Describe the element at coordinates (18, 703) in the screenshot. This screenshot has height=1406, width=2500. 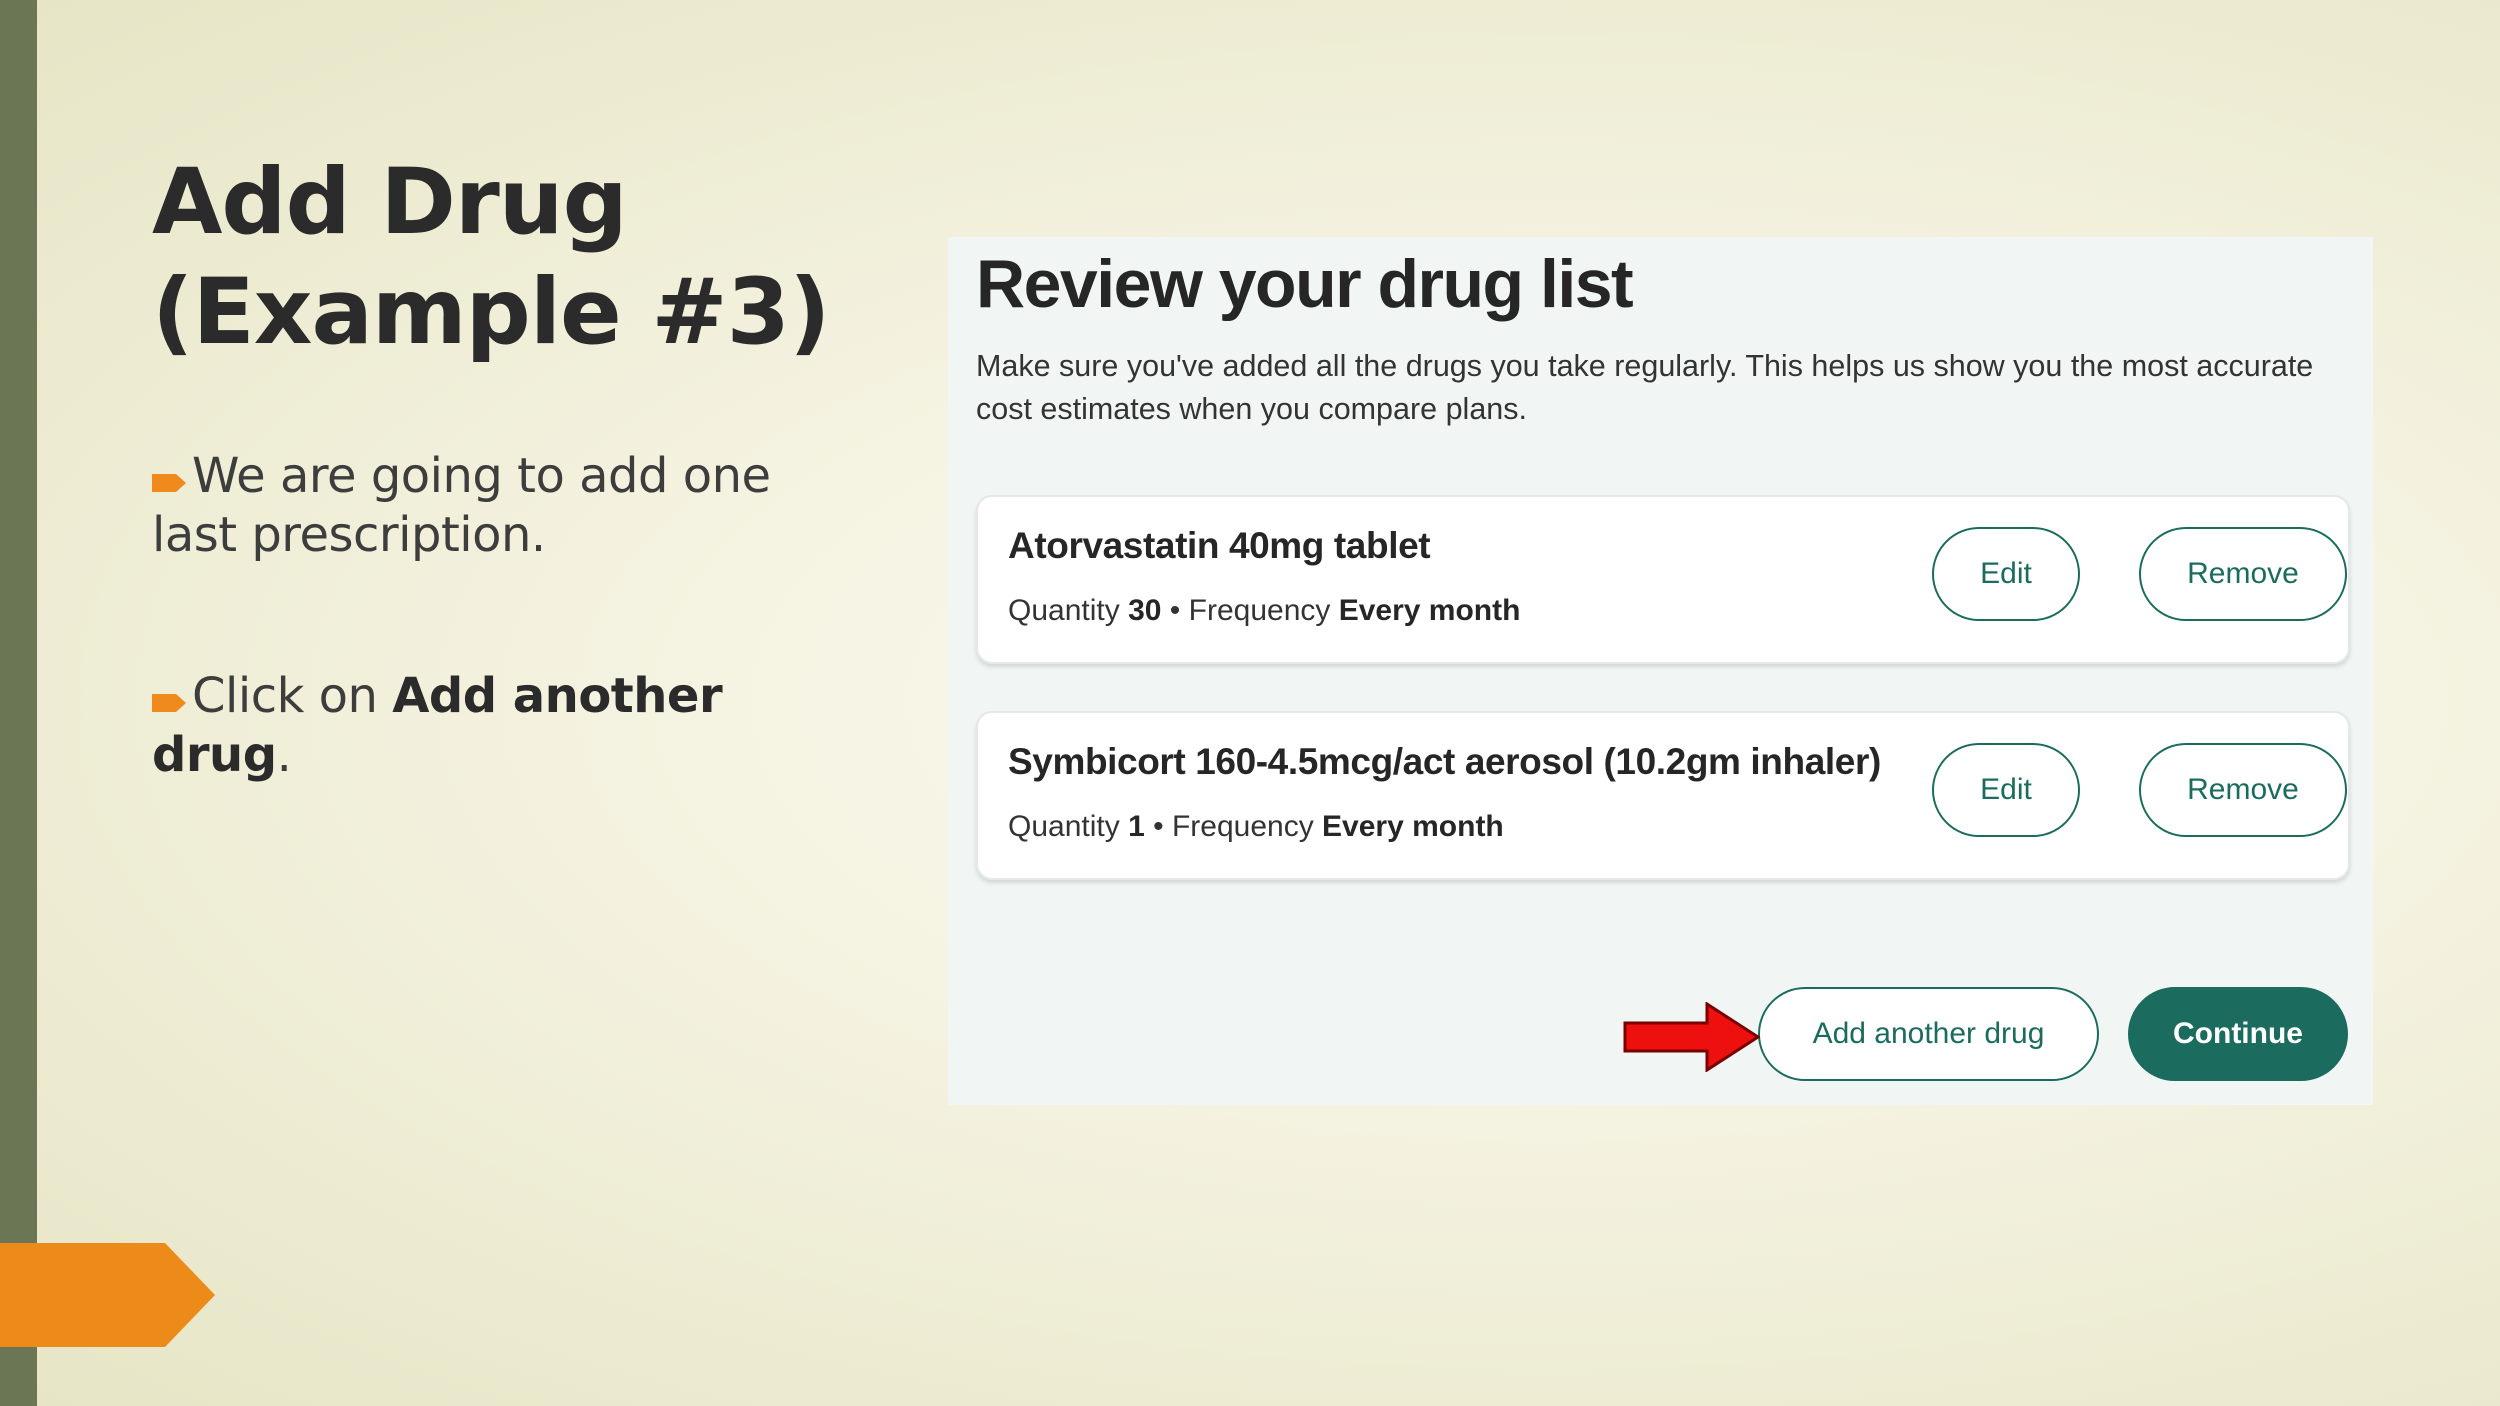
I see `slide-sidebar-bar` at that location.